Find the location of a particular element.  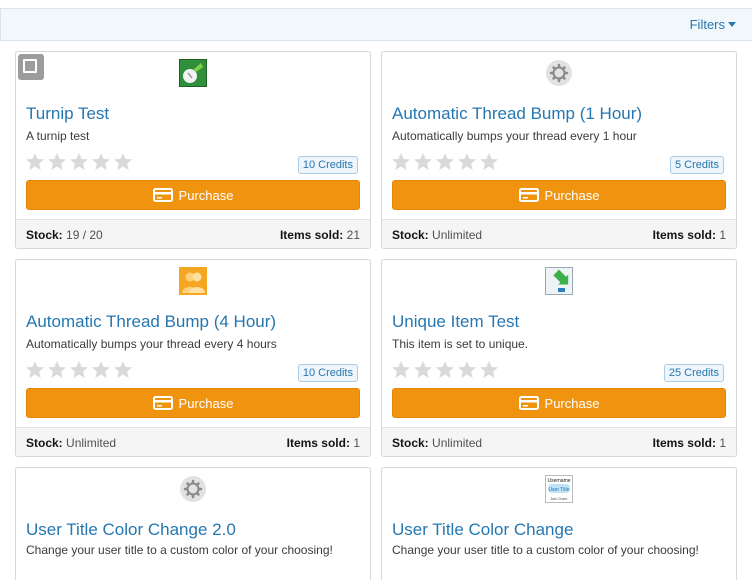

item-title: User Title Color Change 2.0 is located at coordinates (131, 530).